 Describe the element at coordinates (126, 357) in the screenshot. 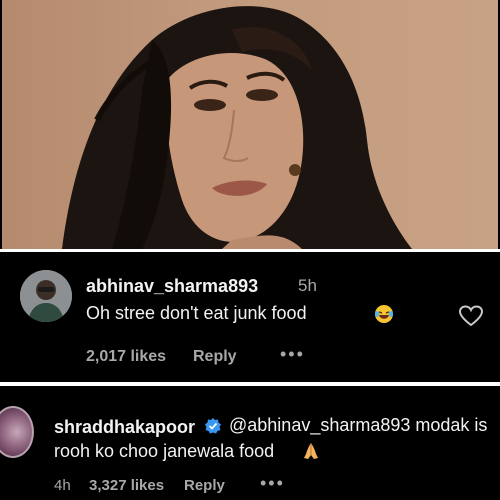

I see `likes-count: 2,017 likes` at that location.